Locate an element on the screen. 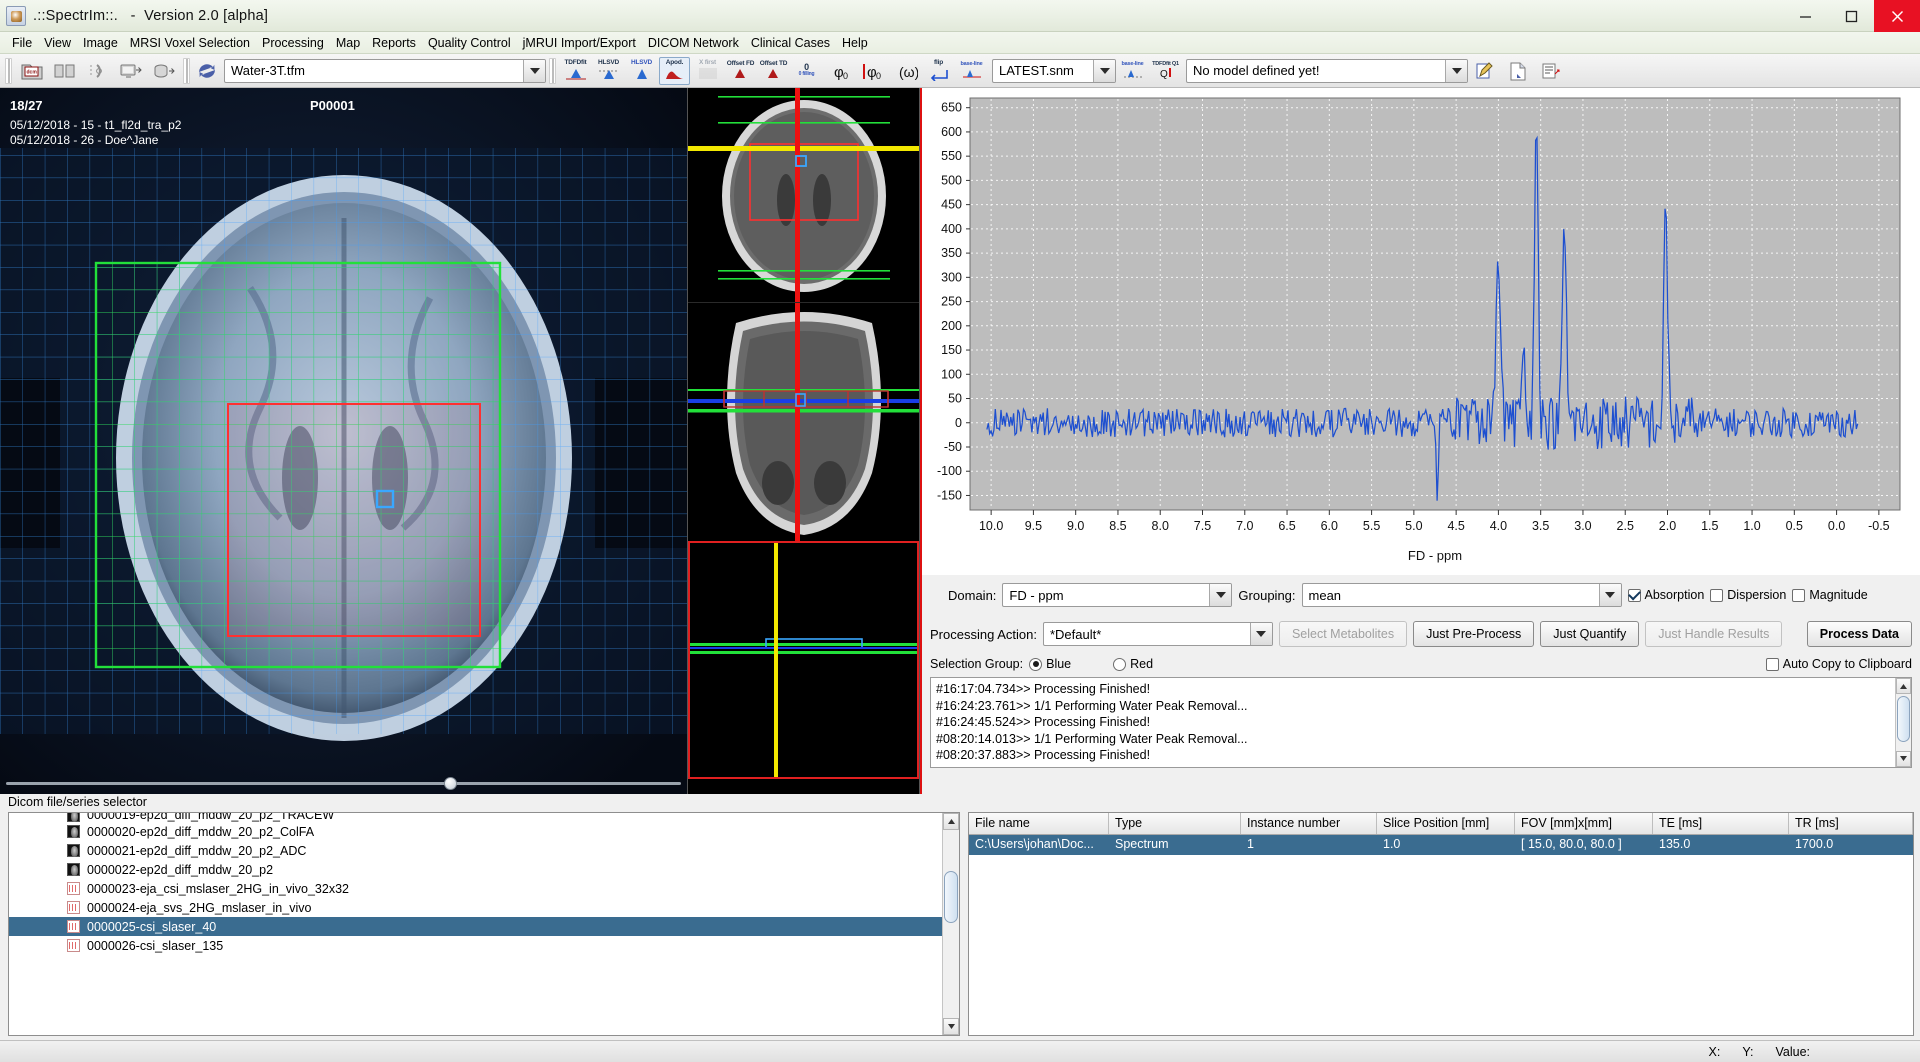 Image resolution: width=1920 pixels, height=1062 pixels. just-preprocess-button: Just Pre-Process is located at coordinates (1474, 634).